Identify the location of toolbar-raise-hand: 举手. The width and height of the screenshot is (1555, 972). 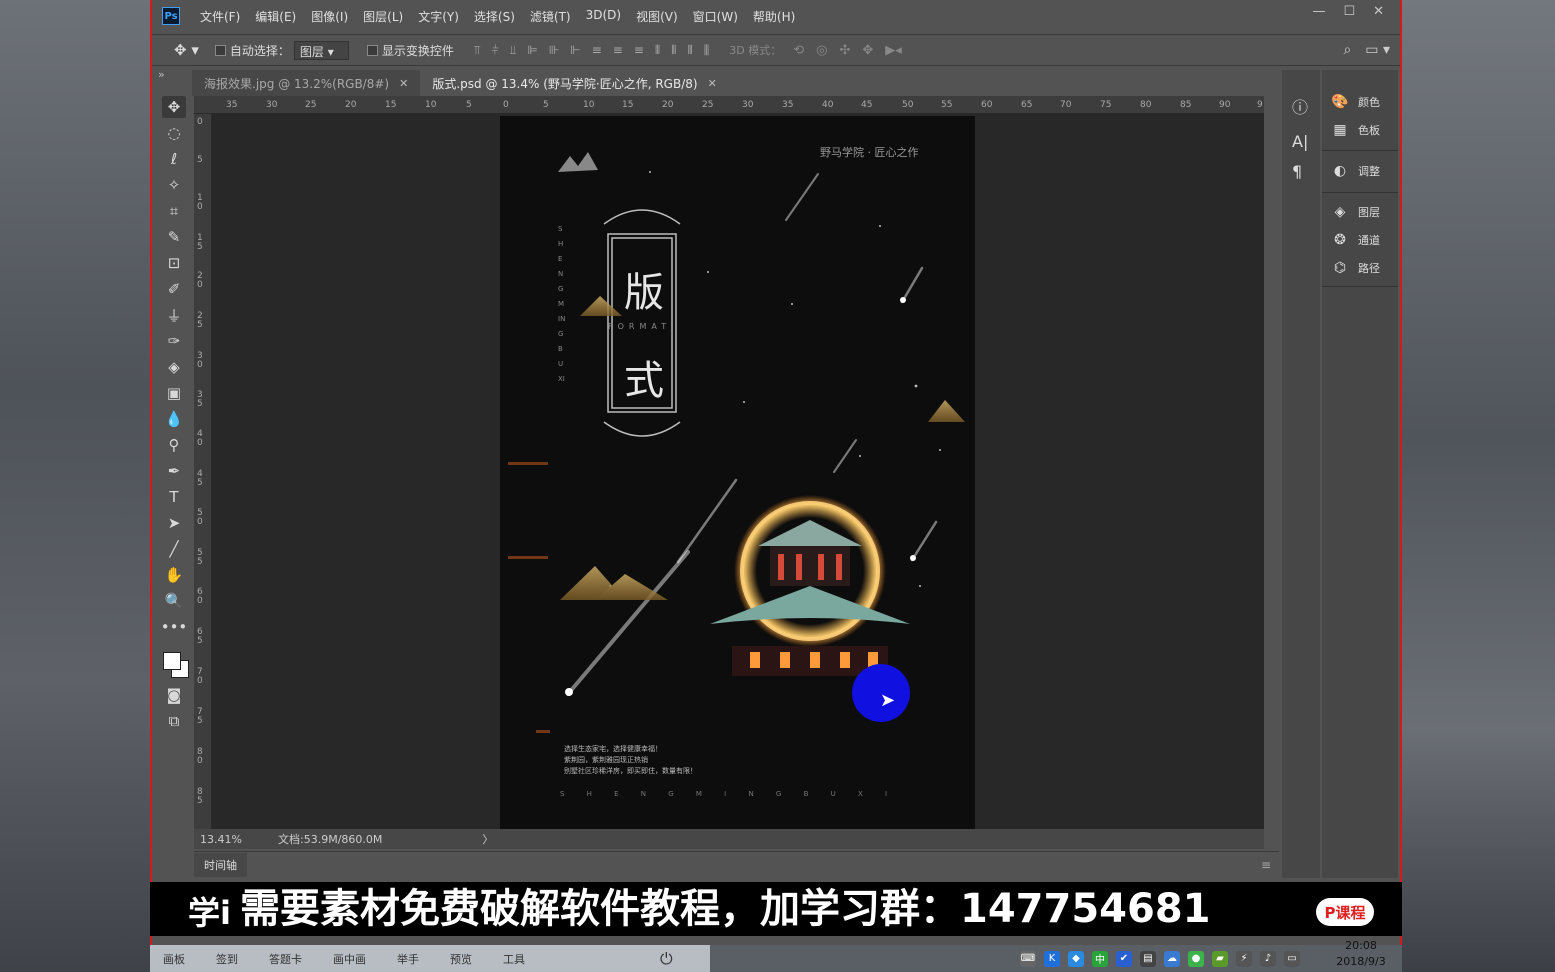
(408, 959).